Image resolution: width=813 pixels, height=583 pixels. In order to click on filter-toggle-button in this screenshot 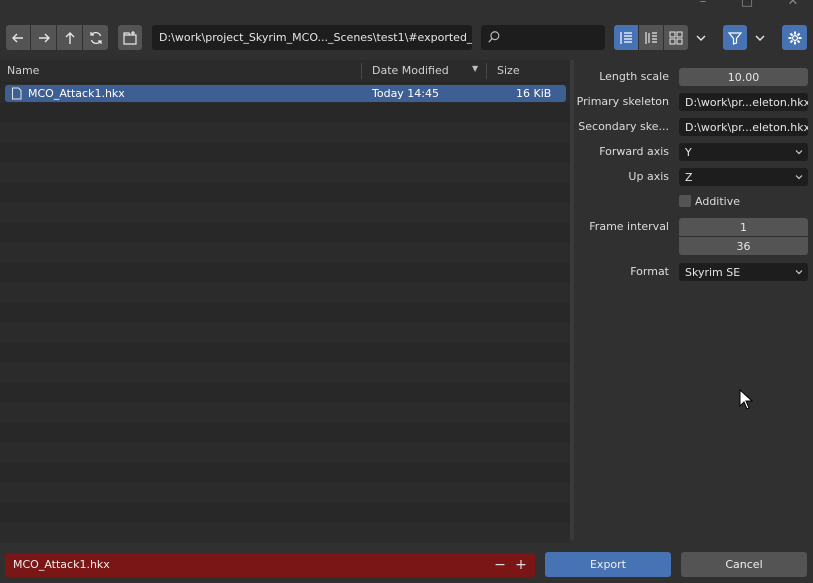, I will do `click(735, 37)`.